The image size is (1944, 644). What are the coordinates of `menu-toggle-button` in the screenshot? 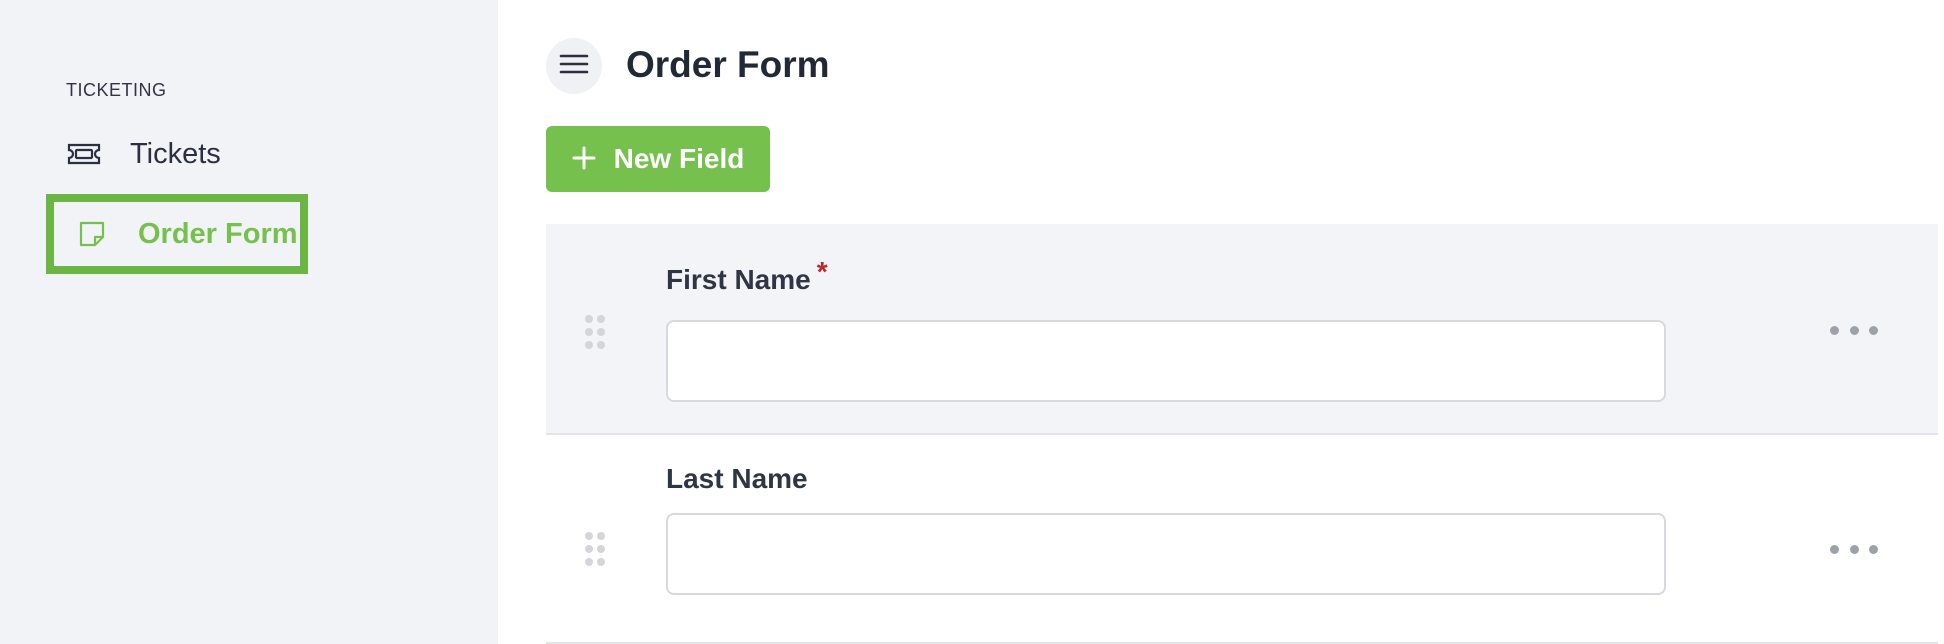 It's located at (574, 66).